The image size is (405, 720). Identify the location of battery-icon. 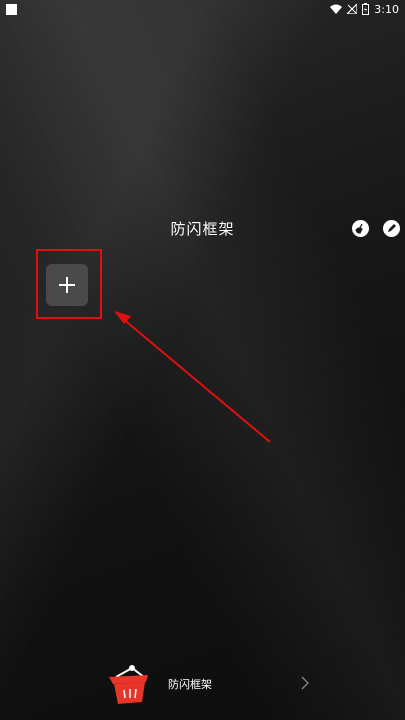
(366, 9).